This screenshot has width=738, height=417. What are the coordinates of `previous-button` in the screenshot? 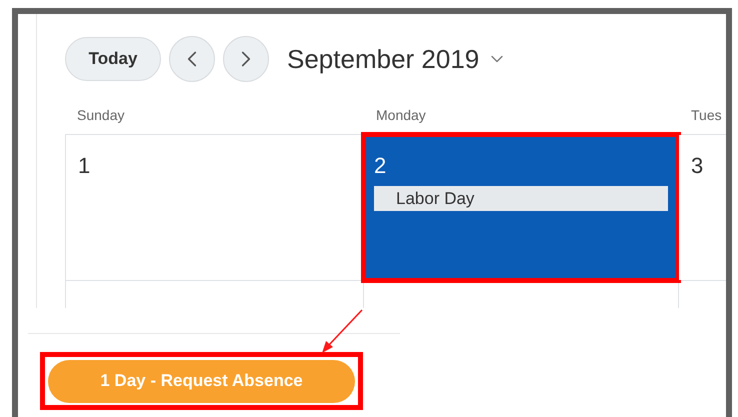 It's located at (192, 59).